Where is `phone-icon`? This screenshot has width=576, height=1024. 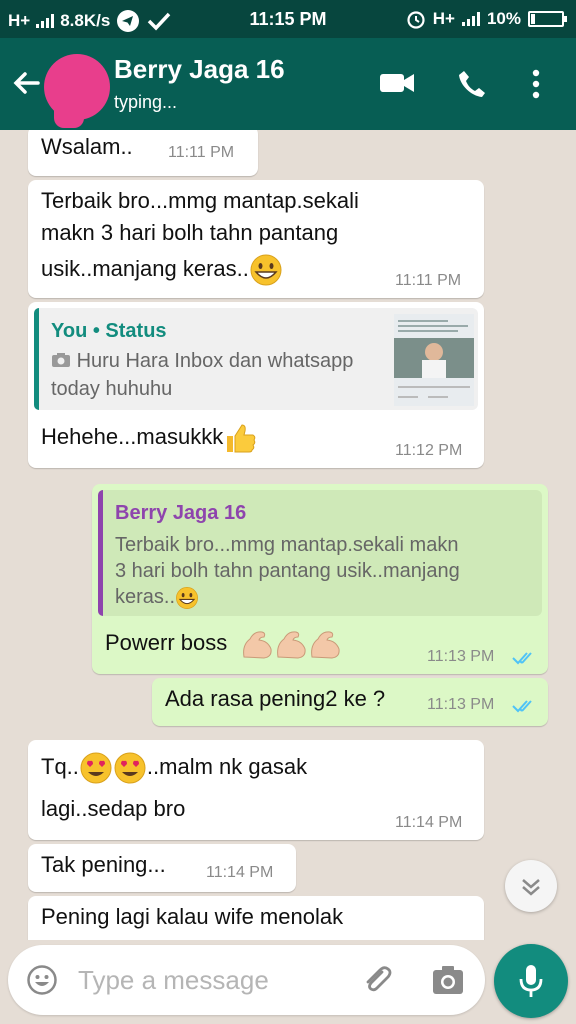
phone-icon is located at coordinates (472, 84).